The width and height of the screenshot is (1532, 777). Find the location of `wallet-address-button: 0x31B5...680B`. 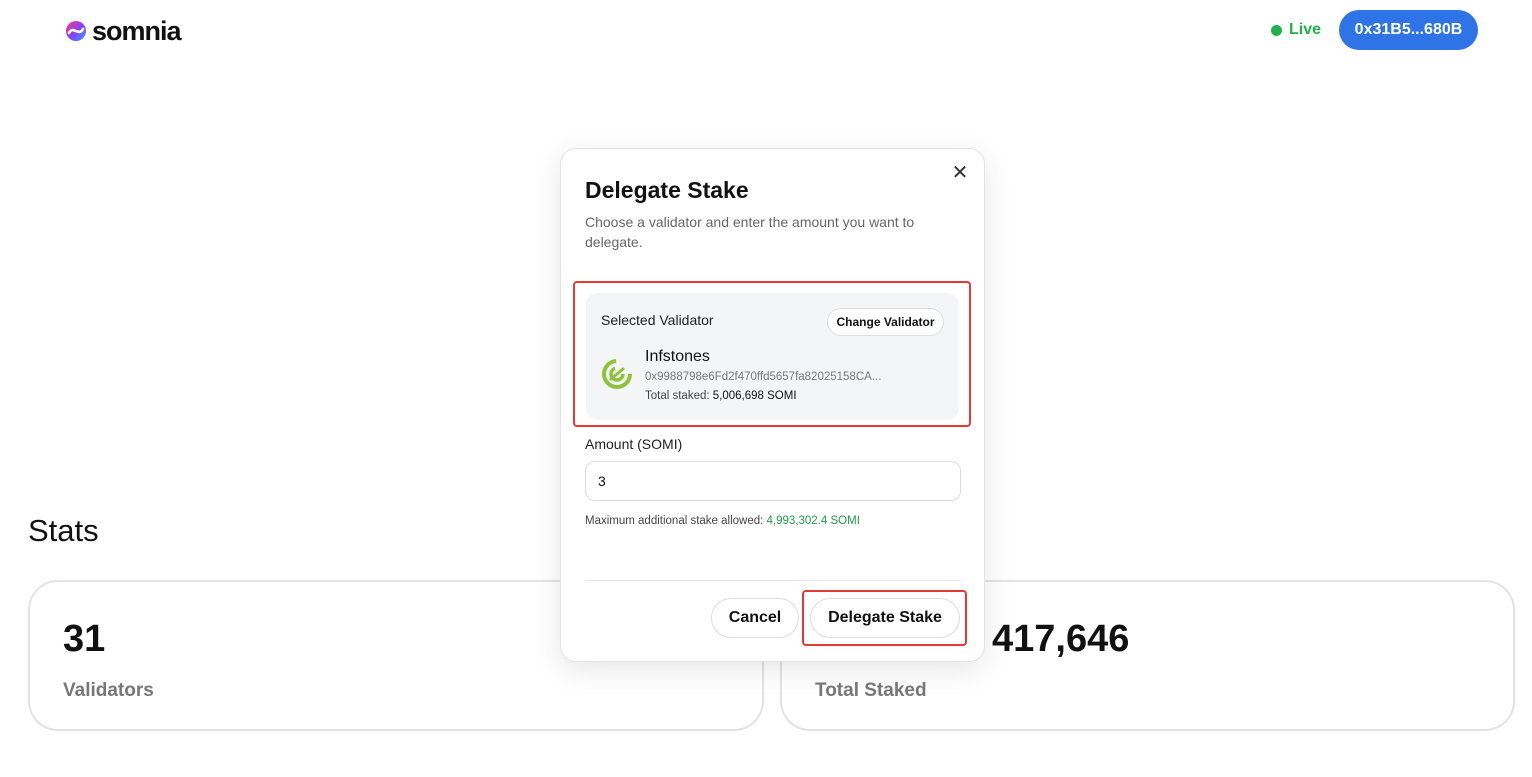

wallet-address-button: 0x31B5...680B is located at coordinates (1408, 30).